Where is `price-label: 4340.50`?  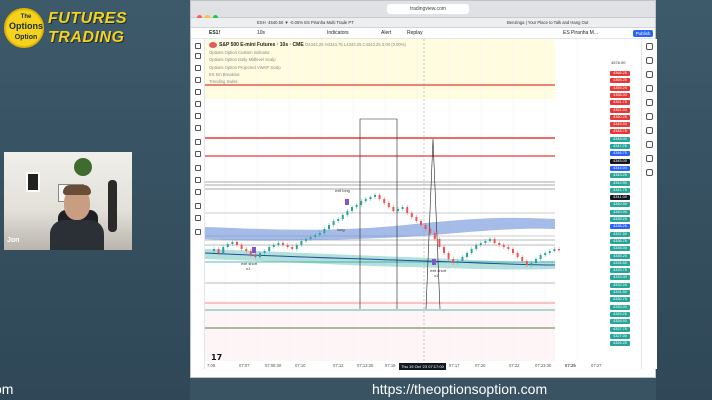
price-label: 4340.50 is located at coordinates (620, 205).